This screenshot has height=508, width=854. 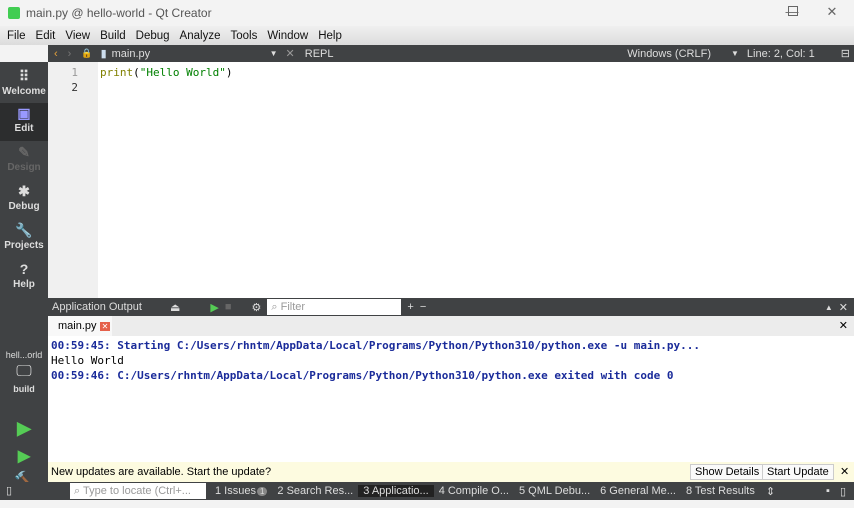 I want to click on close-window-button: ✕, so click(x=832, y=12).